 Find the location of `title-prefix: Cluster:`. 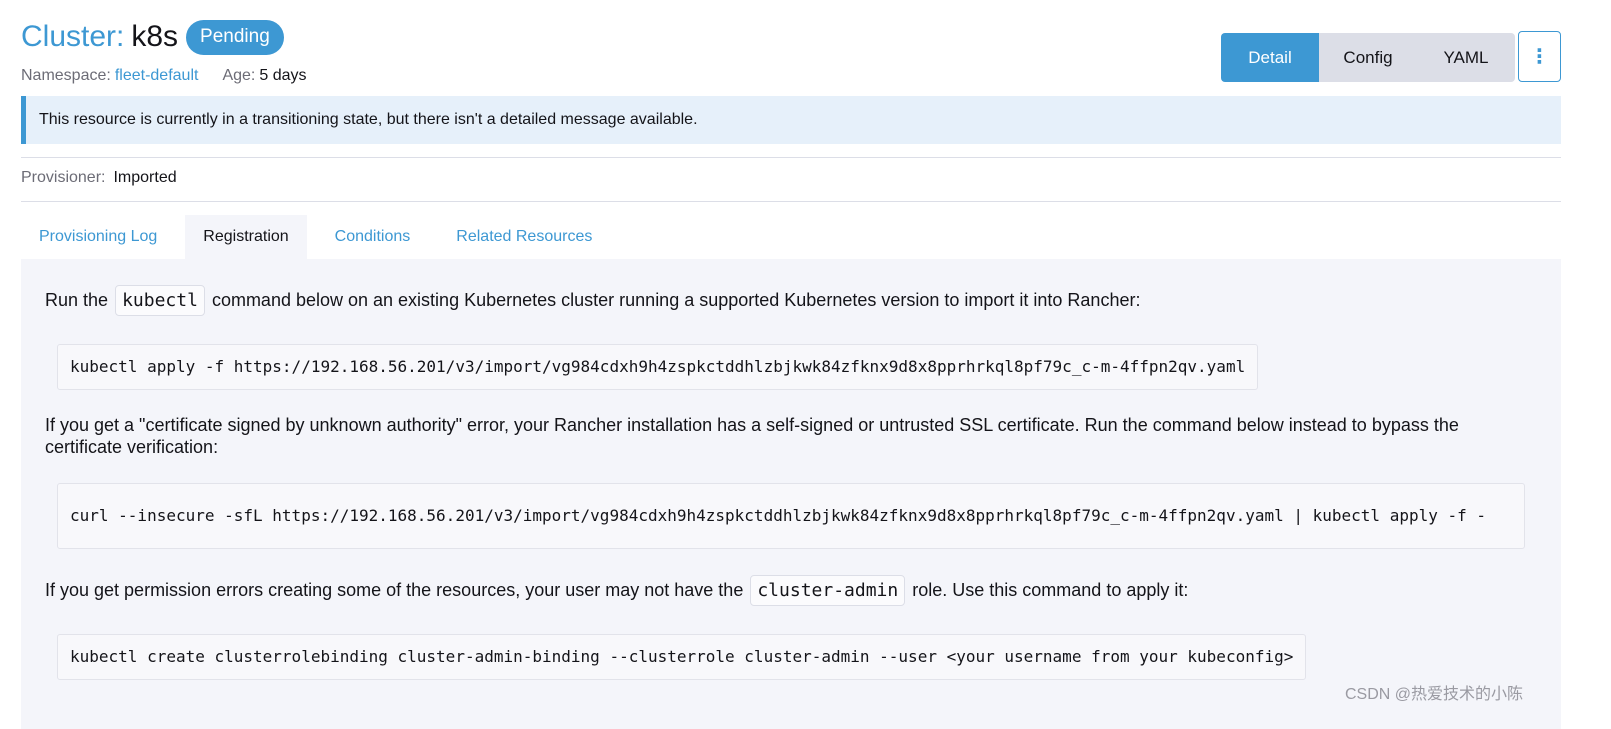

title-prefix: Cluster: is located at coordinates (73, 37).